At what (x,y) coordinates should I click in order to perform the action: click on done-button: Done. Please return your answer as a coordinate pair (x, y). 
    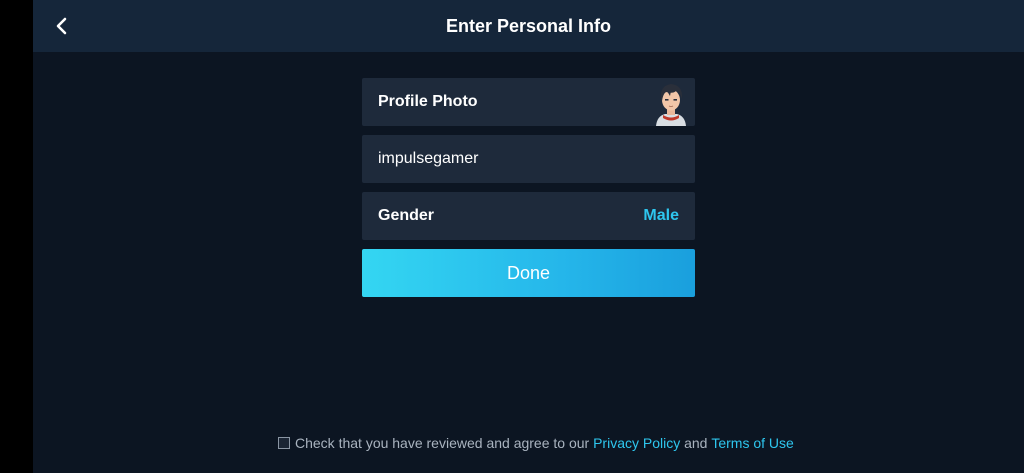
    Looking at the image, I should click on (528, 273).